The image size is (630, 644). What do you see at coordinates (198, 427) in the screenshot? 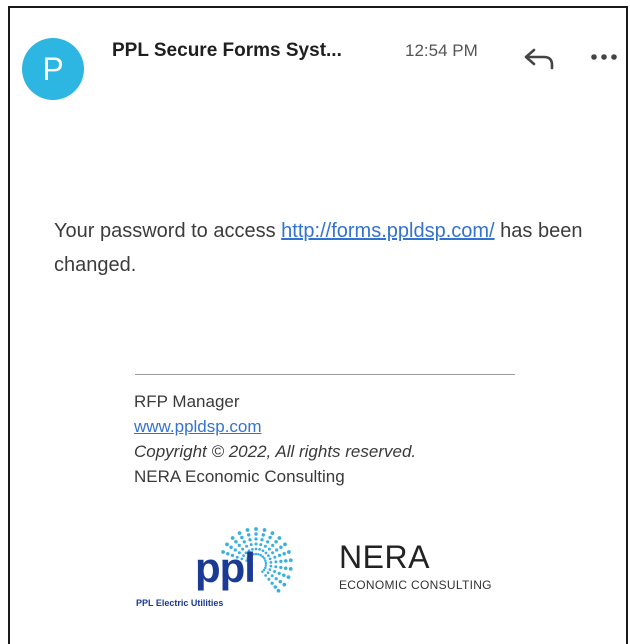
I see `signature-link: www.ppldsp.com` at bounding box center [198, 427].